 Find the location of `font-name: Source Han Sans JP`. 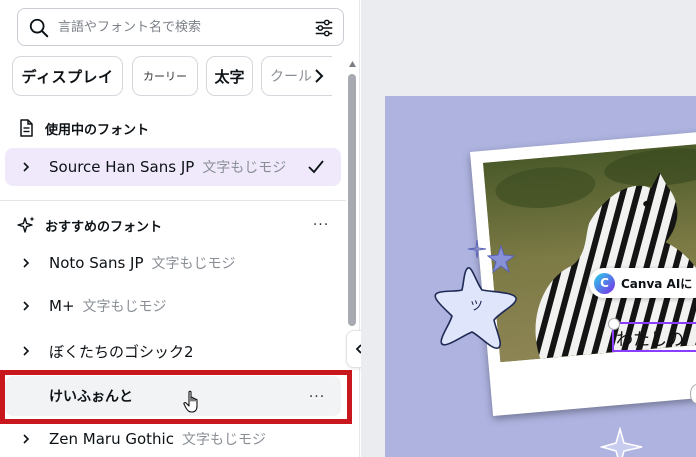

font-name: Source Han Sans JP is located at coordinates (122, 167).